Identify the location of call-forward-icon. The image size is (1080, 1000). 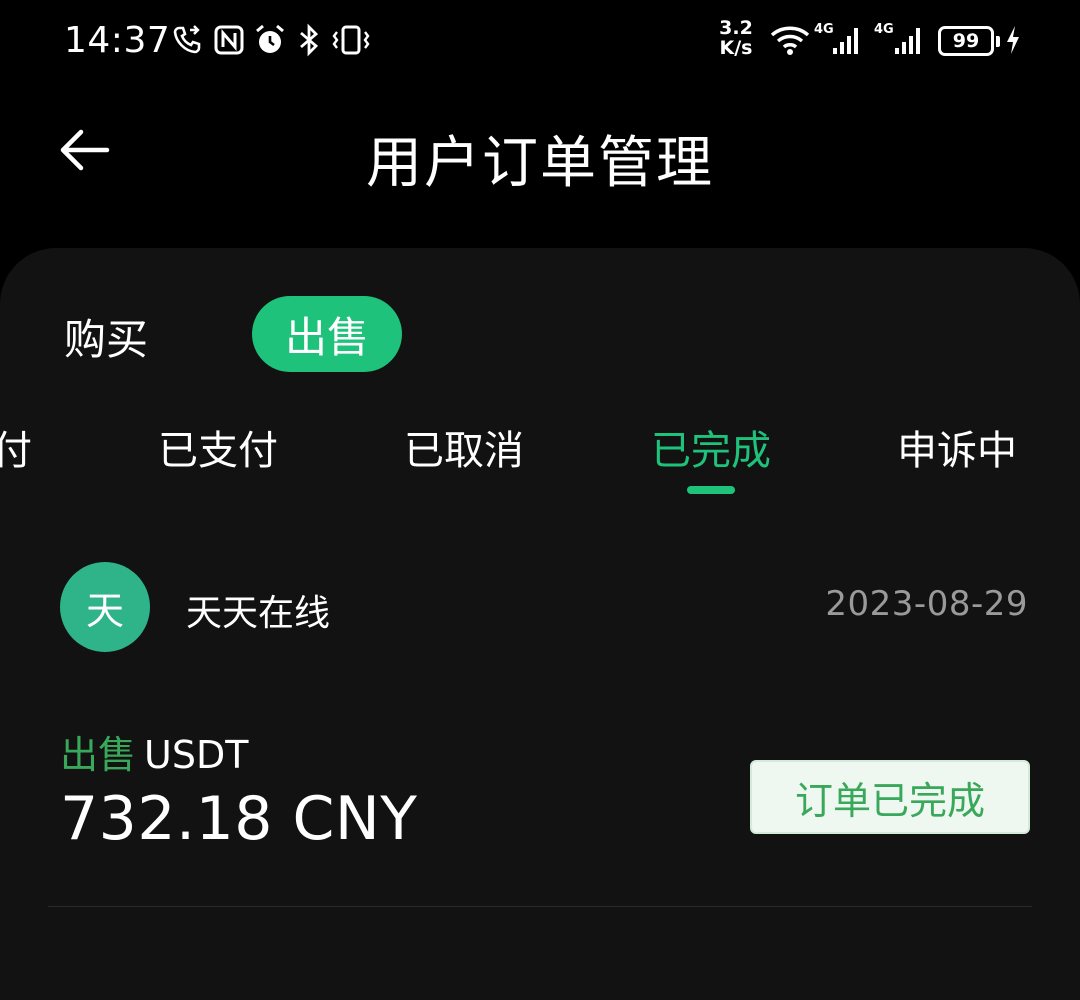
(187, 40).